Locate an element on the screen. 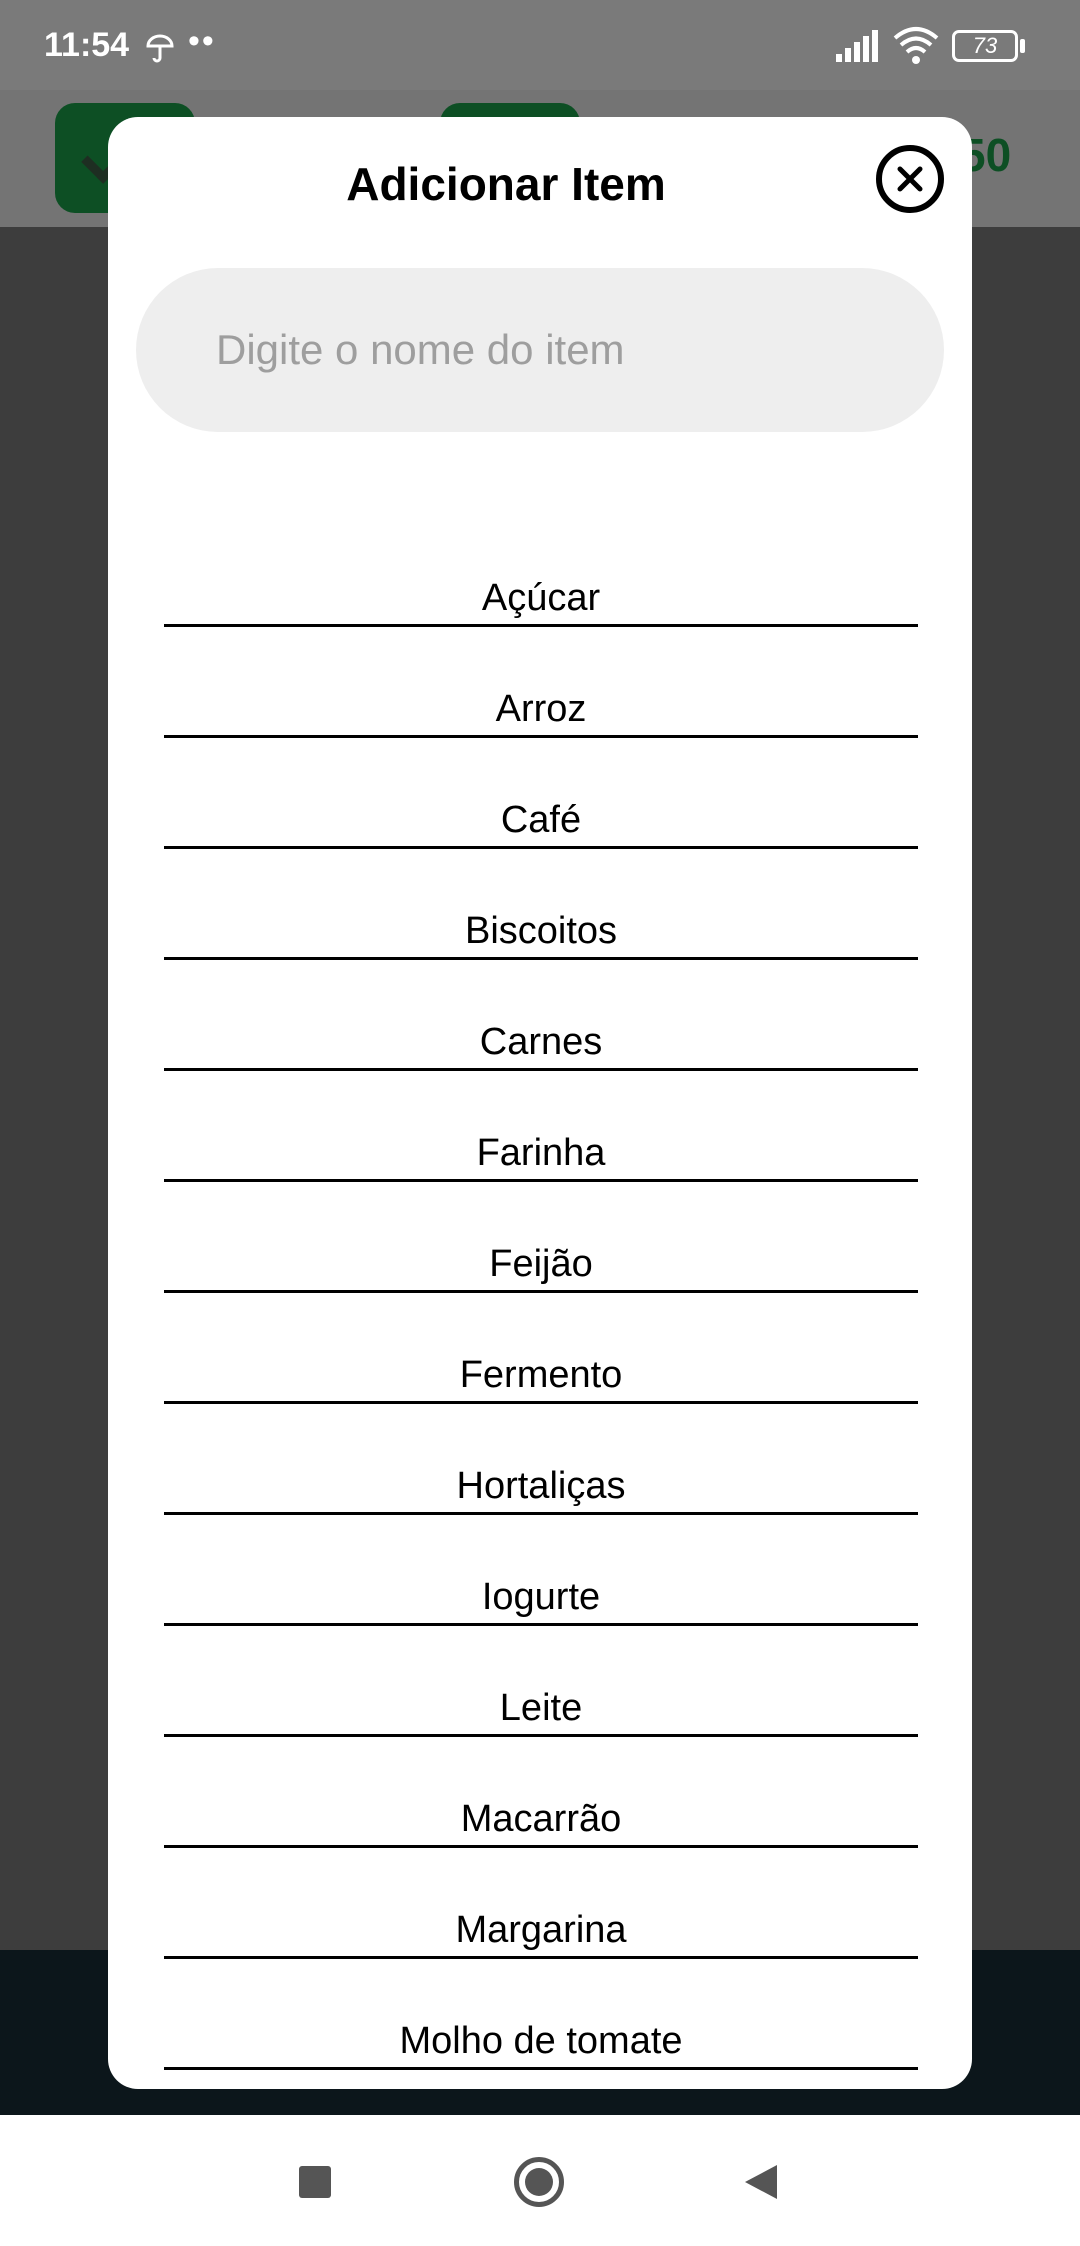 The height and width of the screenshot is (2246, 1080). wifi-icon is located at coordinates (916, 48).